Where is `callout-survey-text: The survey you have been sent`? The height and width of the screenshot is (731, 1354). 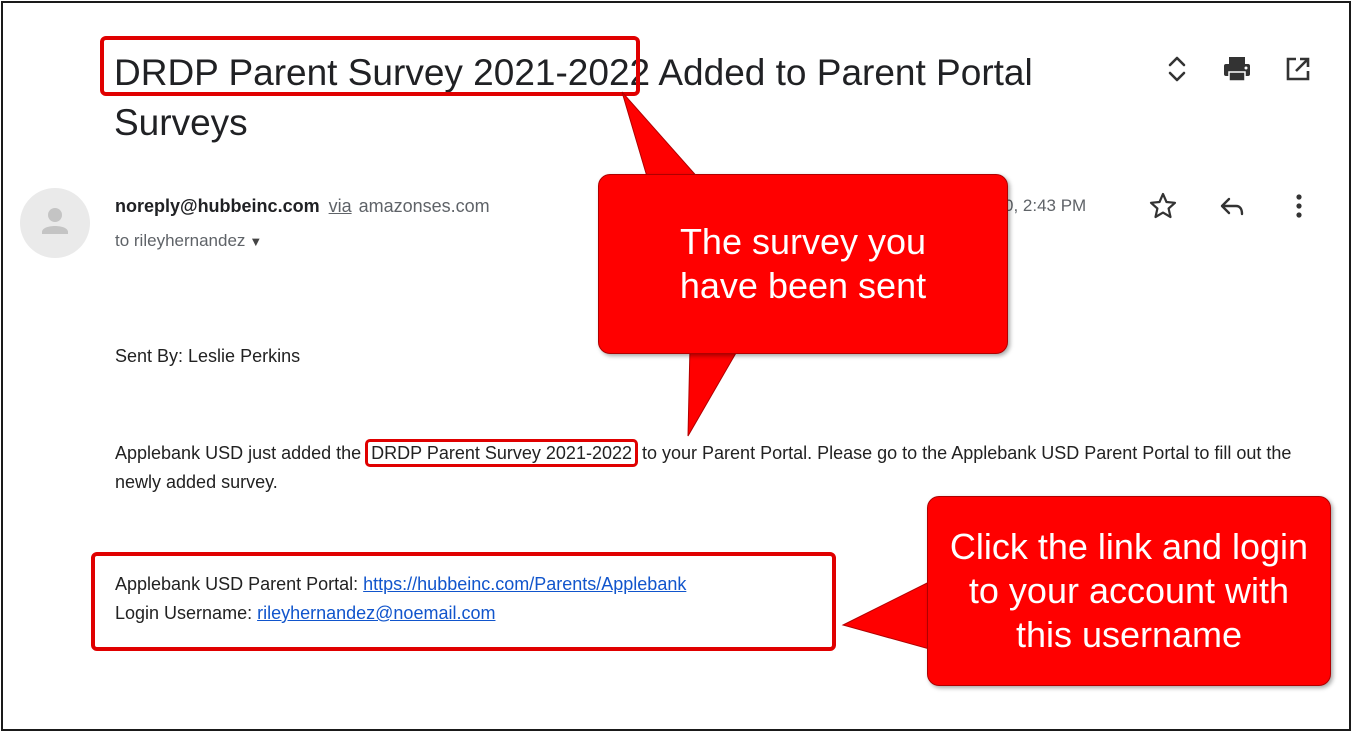 callout-survey-text: The survey you have been sent is located at coordinates (803, 263).